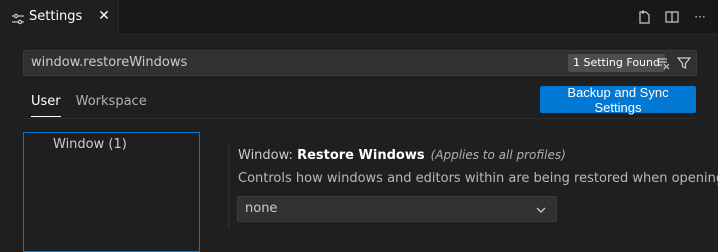  Describe the element at coordinates (644, 17) in the screenshot. I see `open-json-icon` at that location.